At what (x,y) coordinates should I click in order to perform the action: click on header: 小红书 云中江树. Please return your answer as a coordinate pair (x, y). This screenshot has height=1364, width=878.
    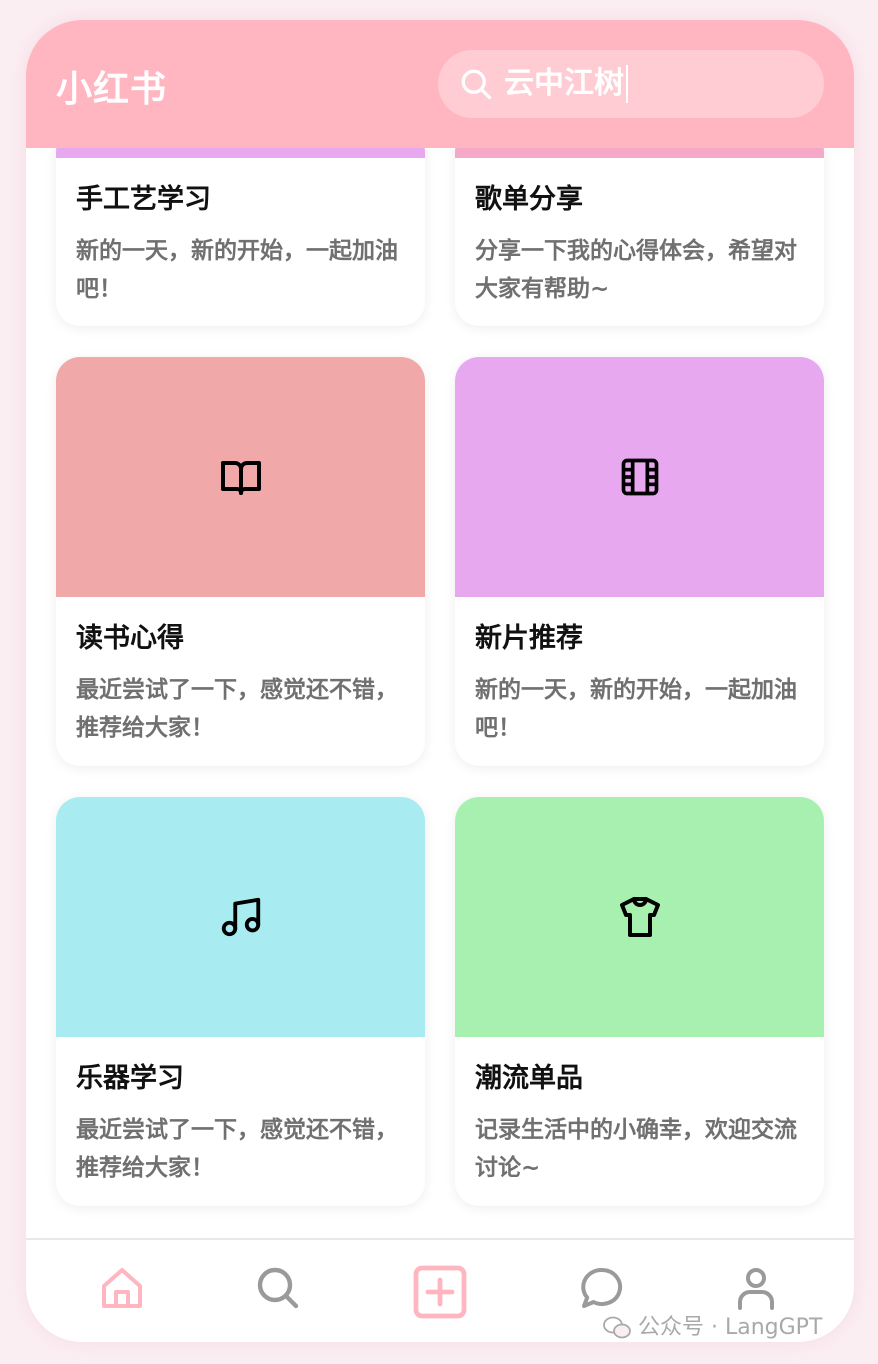
    Looking at the image, I should click on (440, 84).